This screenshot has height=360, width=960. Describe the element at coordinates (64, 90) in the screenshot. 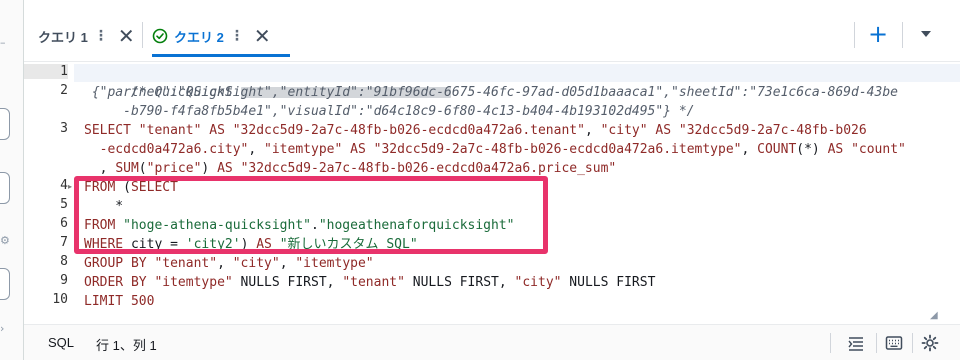

I see `line-number: 2` at that location.